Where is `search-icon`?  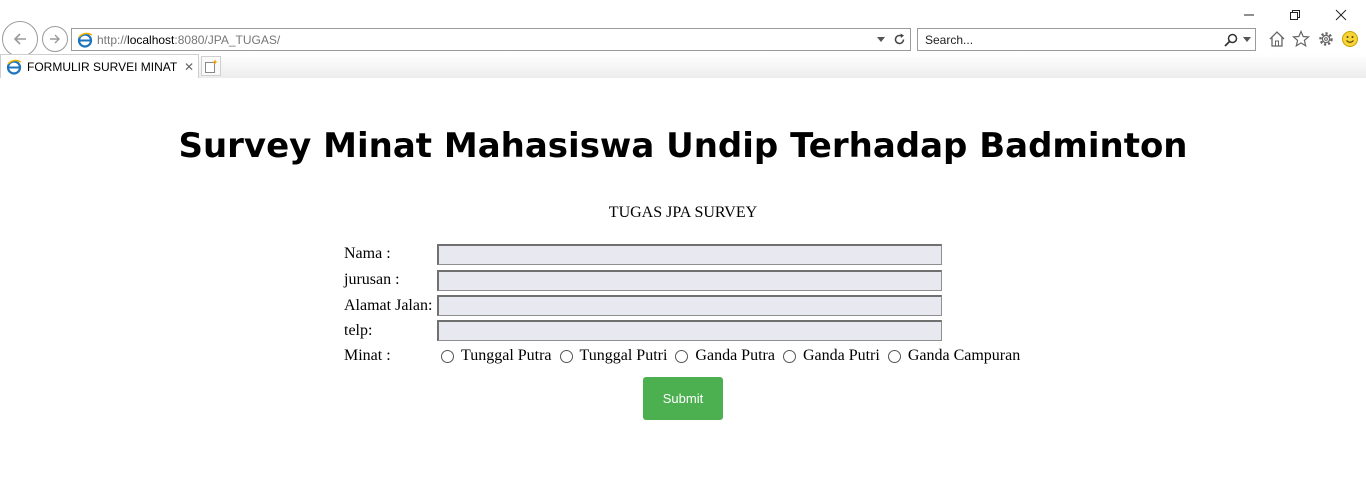
search-icon is located at coordinates (1231, 40).